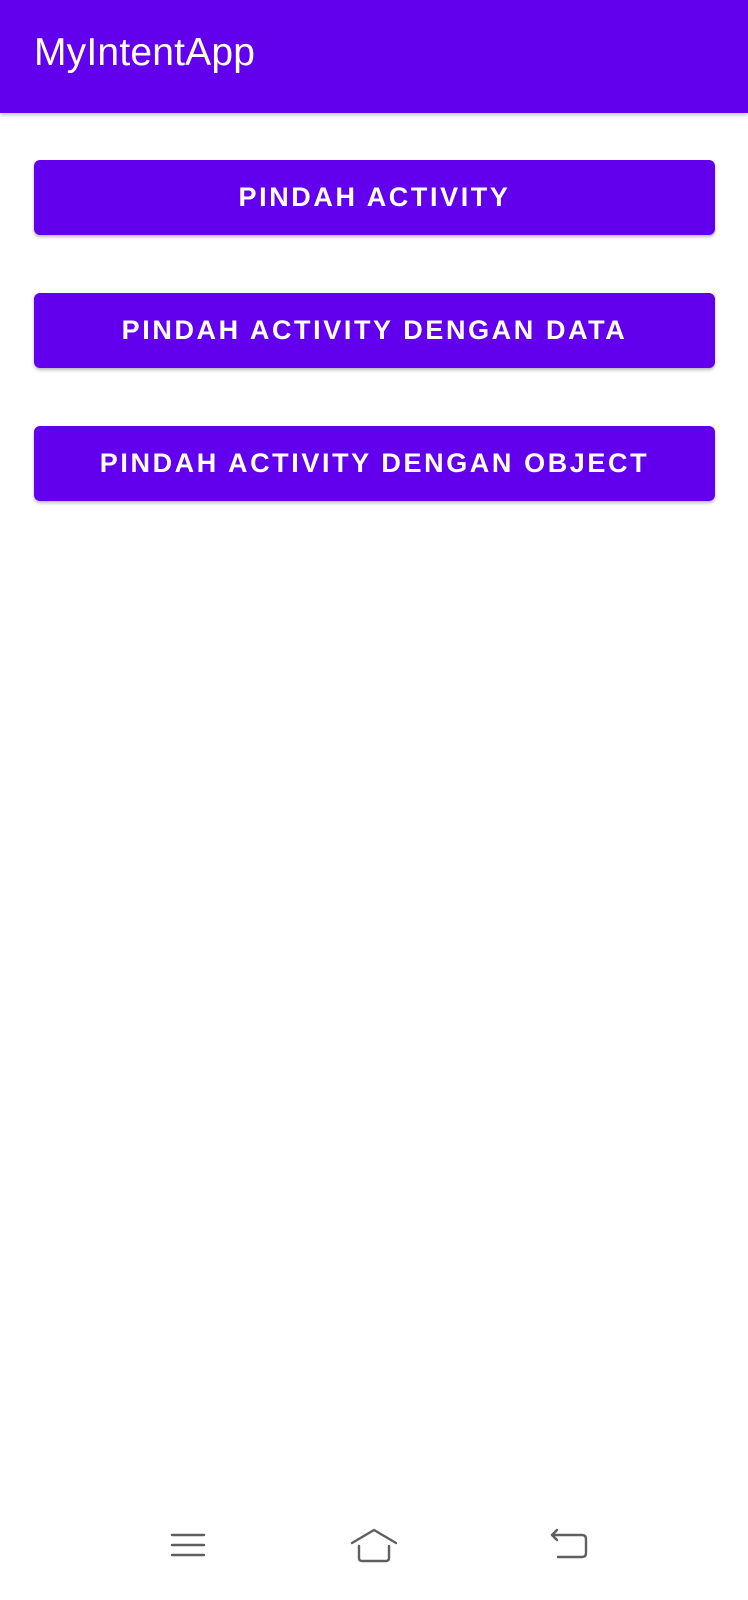 The image size is (748, 1600). Describe the element at coordinates (374, 330) in the screenshot. I see `pindah-activity-dengan-data-button: PINDAH ACTIVITY DENGAN DATA` at that location.